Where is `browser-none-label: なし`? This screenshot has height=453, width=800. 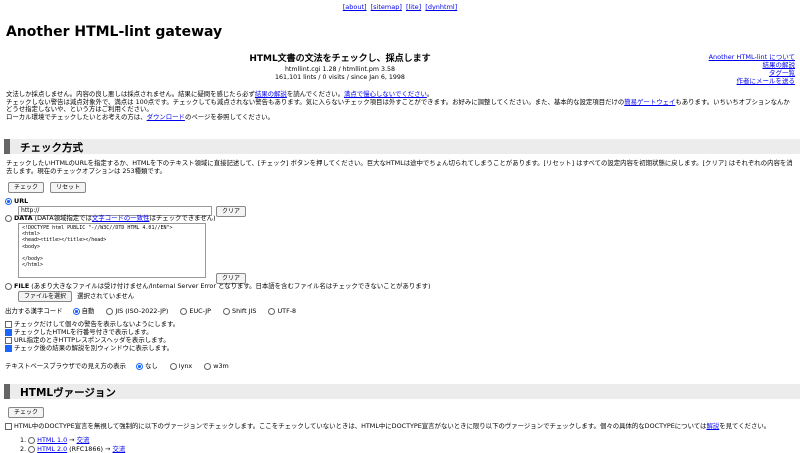 browser-none-label: なし is located at coordinates (151, 366).